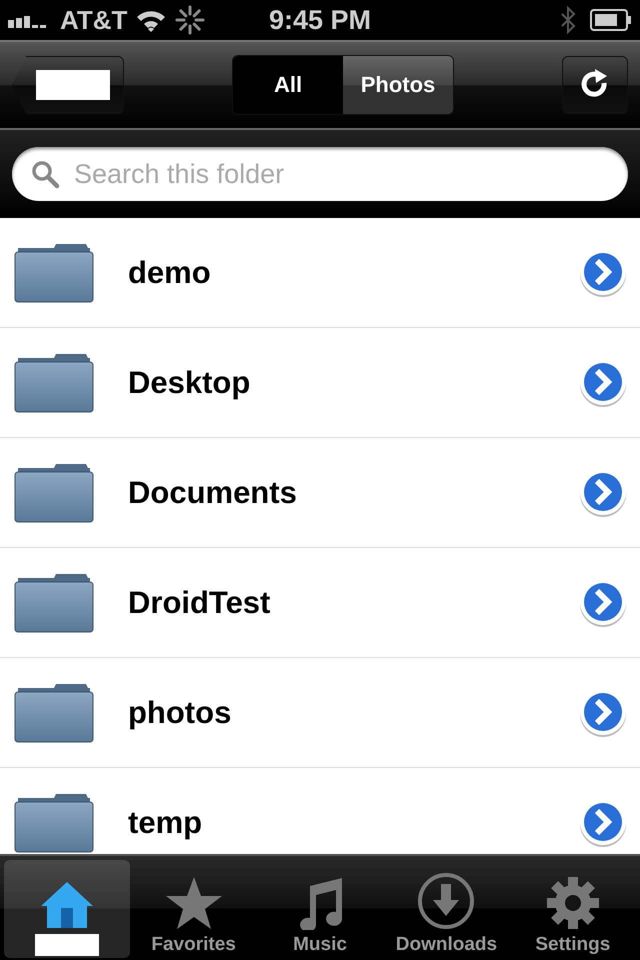  Describe the element at coordinates (446, 901) in the screenshot. I see `download-icon` at that location.